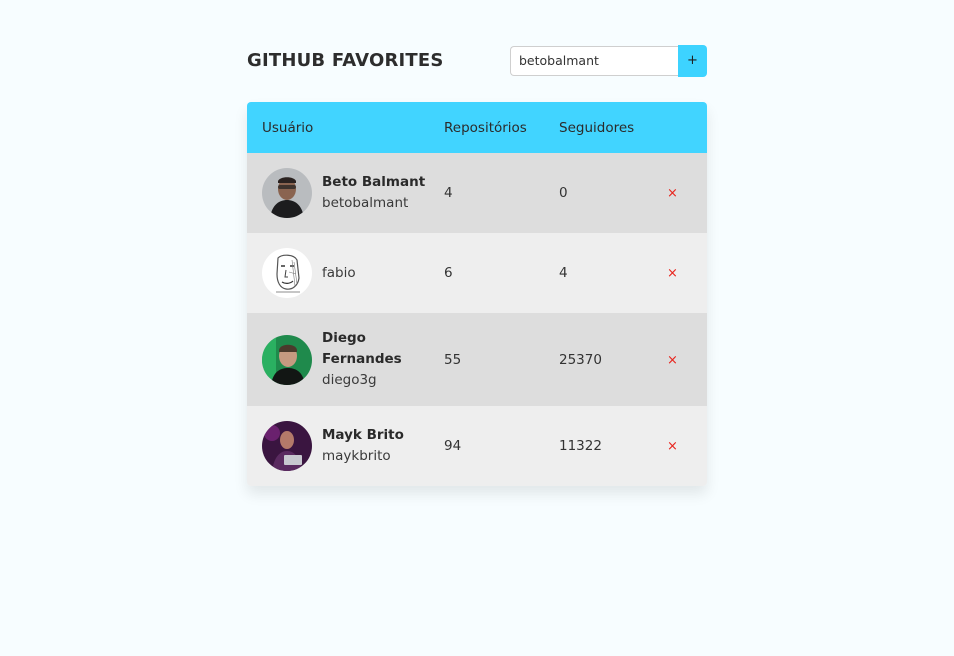  What do you see at coordinates (594, 60) in the screenshot?
I see `username-input` at bounding box center [594, 60].